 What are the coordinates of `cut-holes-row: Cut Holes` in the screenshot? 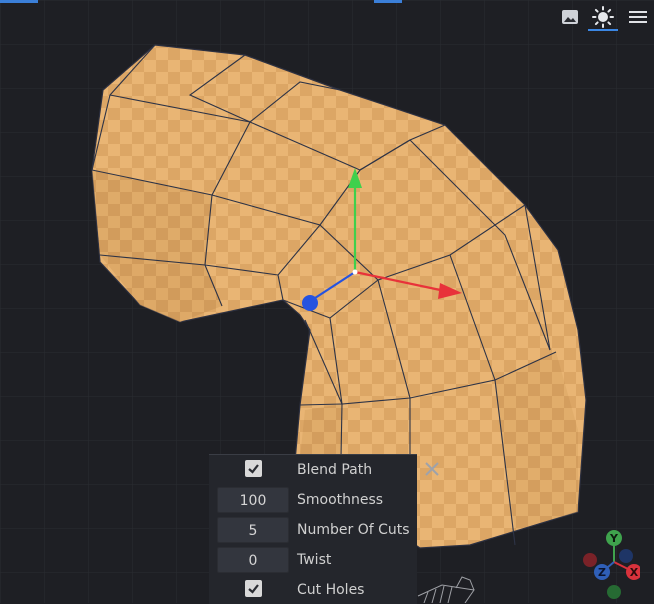 It's located at (317, 590).